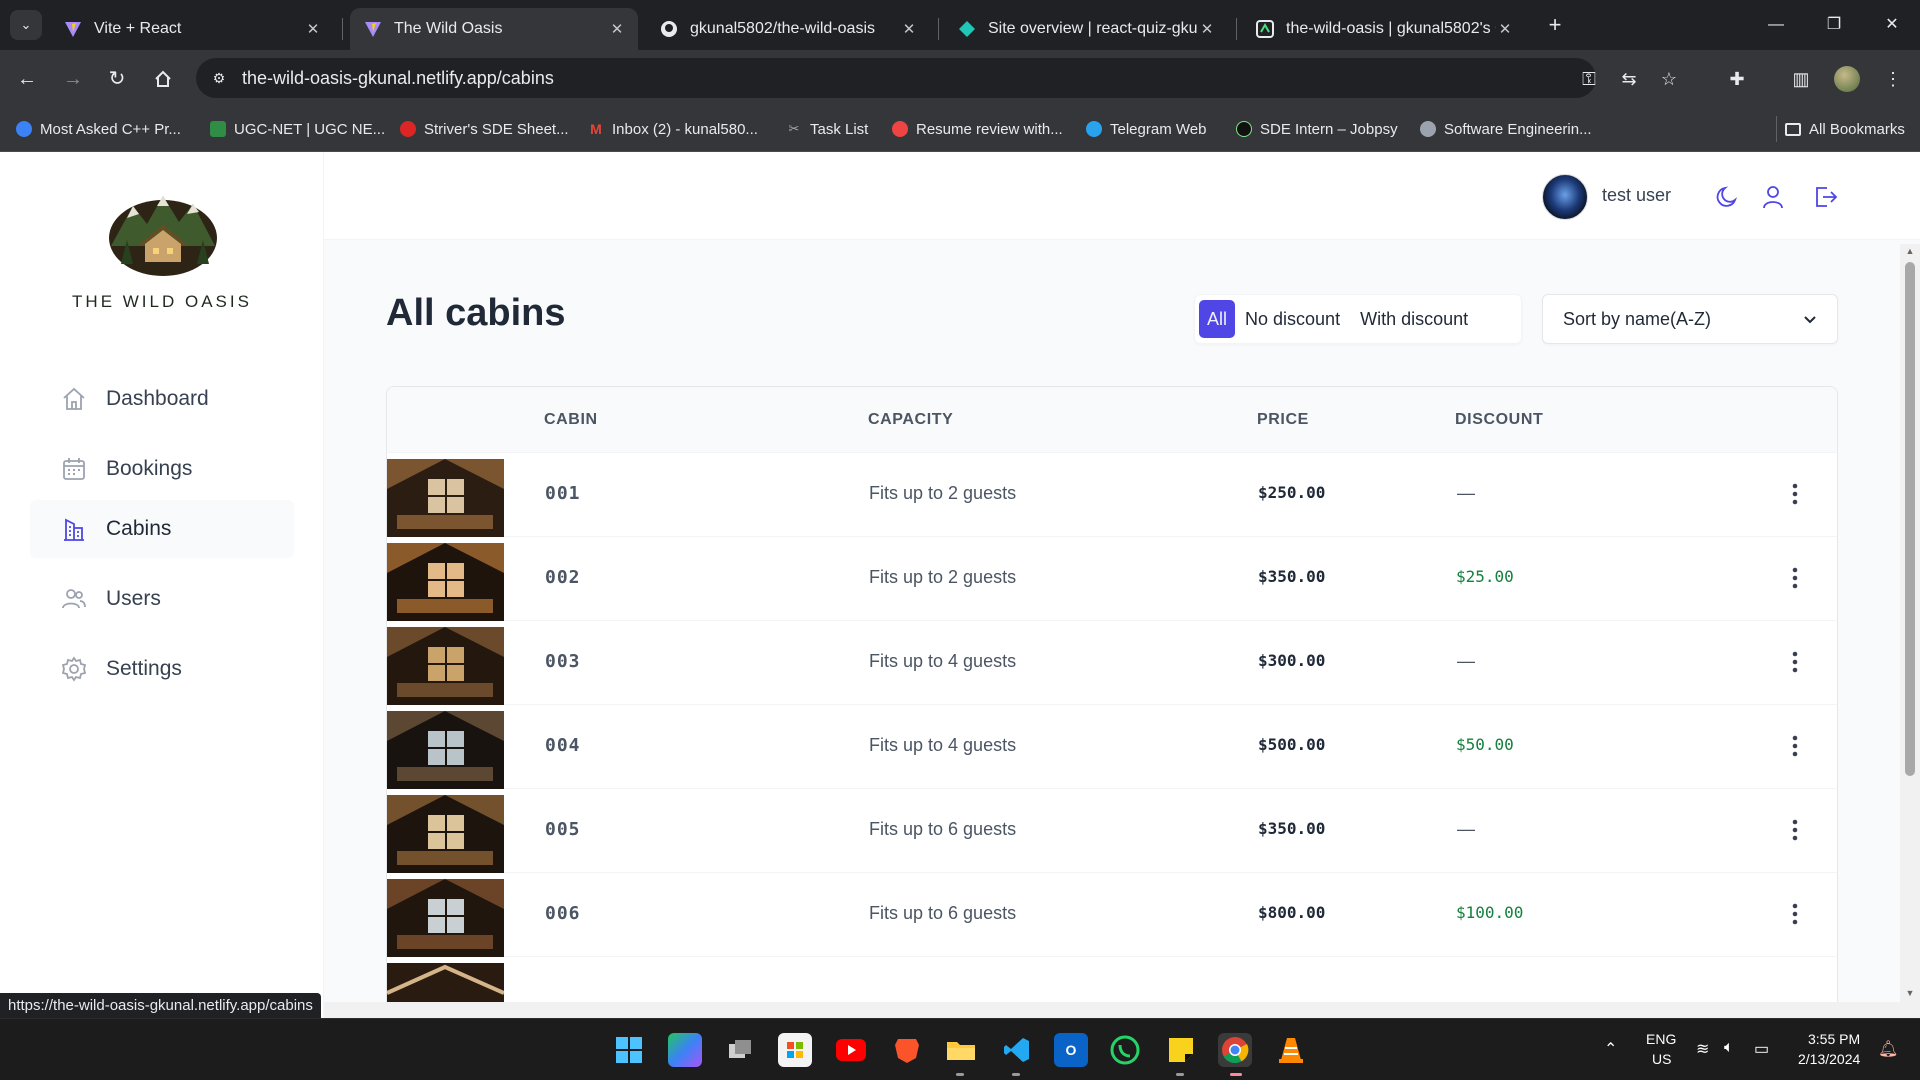 This screenshot has width=1920, height=1080. Describe the element at coordinates (1610, 1049) in the screenshot. I see `chevron-up-icon: ⌃` at that location.